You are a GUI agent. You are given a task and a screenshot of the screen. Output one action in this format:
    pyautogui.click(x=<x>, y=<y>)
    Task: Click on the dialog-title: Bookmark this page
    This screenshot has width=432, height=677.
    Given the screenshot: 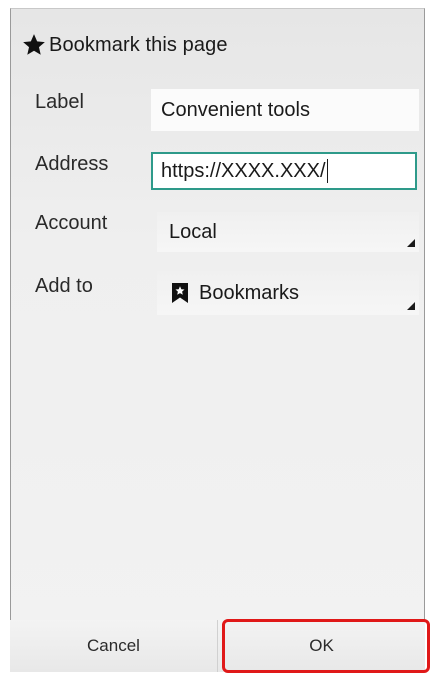 What is the action you would take?
    pyautogui.click(x=138, y=44)
    